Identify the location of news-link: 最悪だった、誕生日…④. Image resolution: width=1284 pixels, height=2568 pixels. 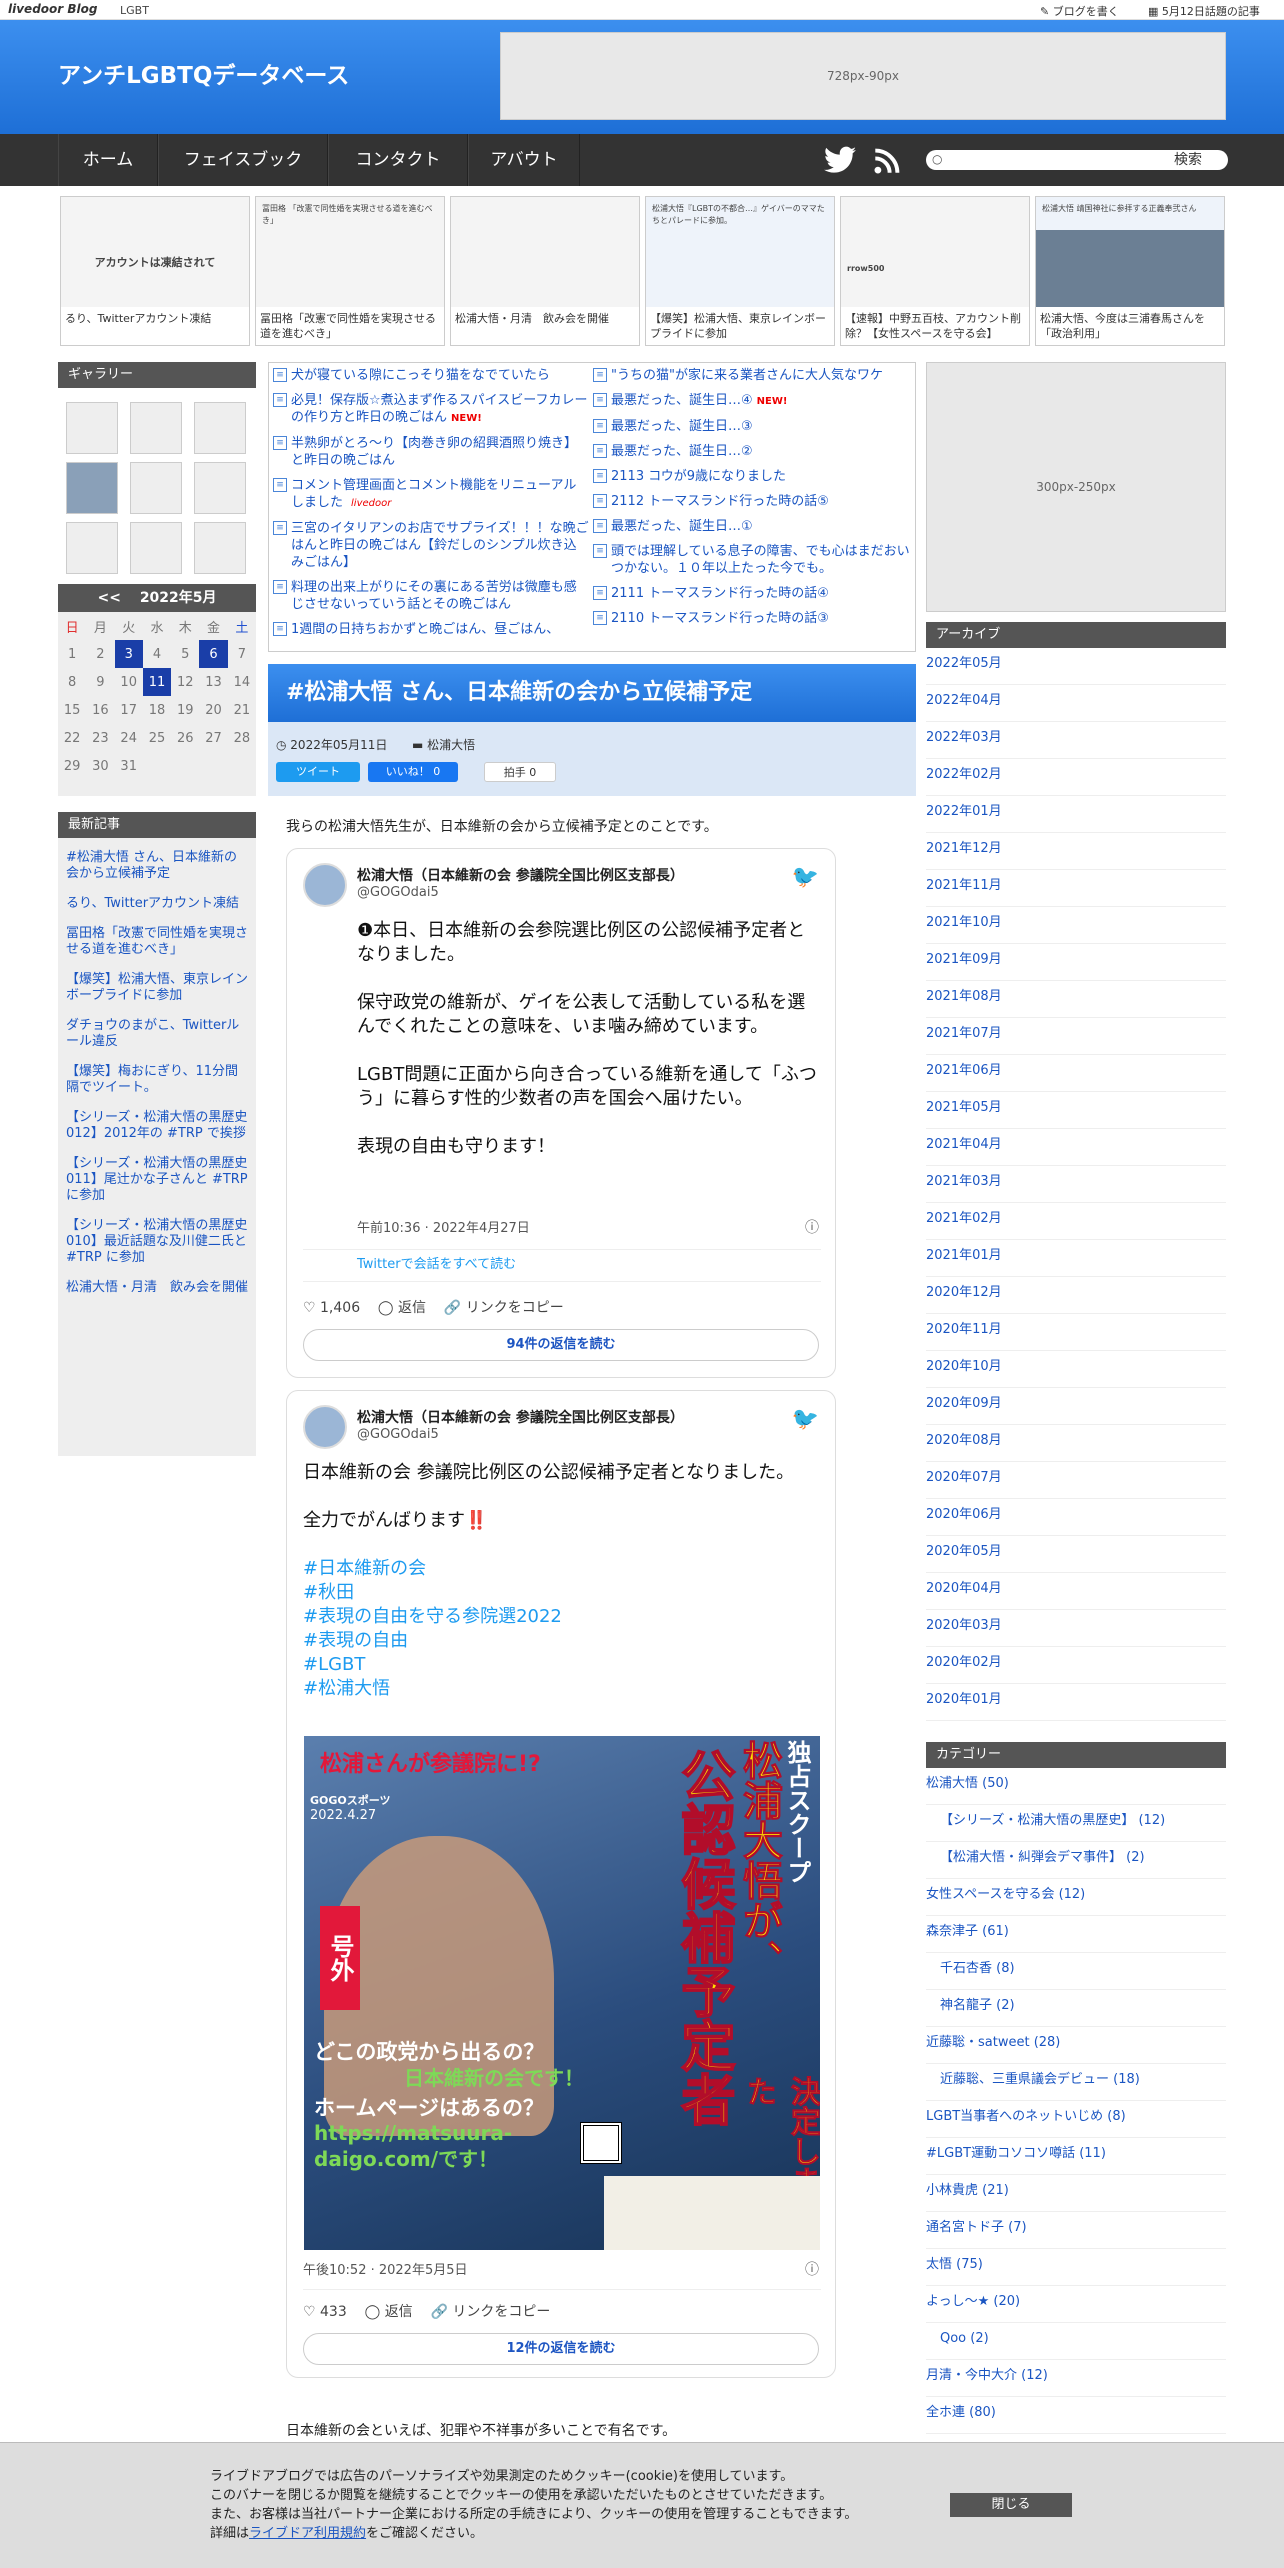
(682, 400).